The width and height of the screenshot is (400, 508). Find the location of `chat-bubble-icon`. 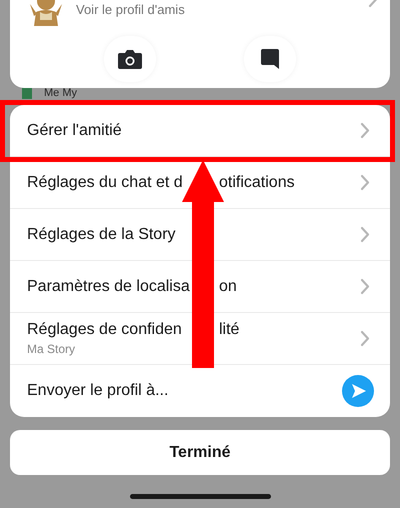

chat-bubble-icon is located at coordinates (270, 59).